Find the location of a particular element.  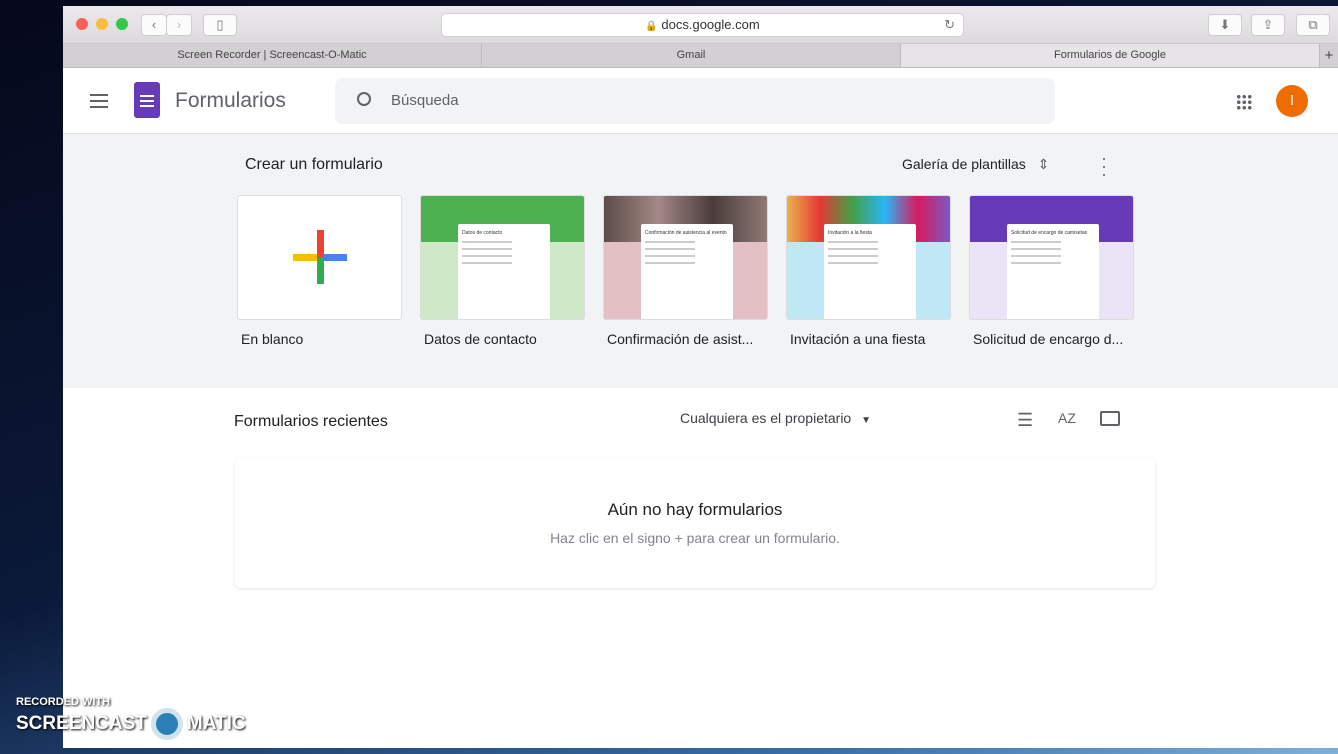

more-options-icon: · · · is located at coordinates (1104, 166).